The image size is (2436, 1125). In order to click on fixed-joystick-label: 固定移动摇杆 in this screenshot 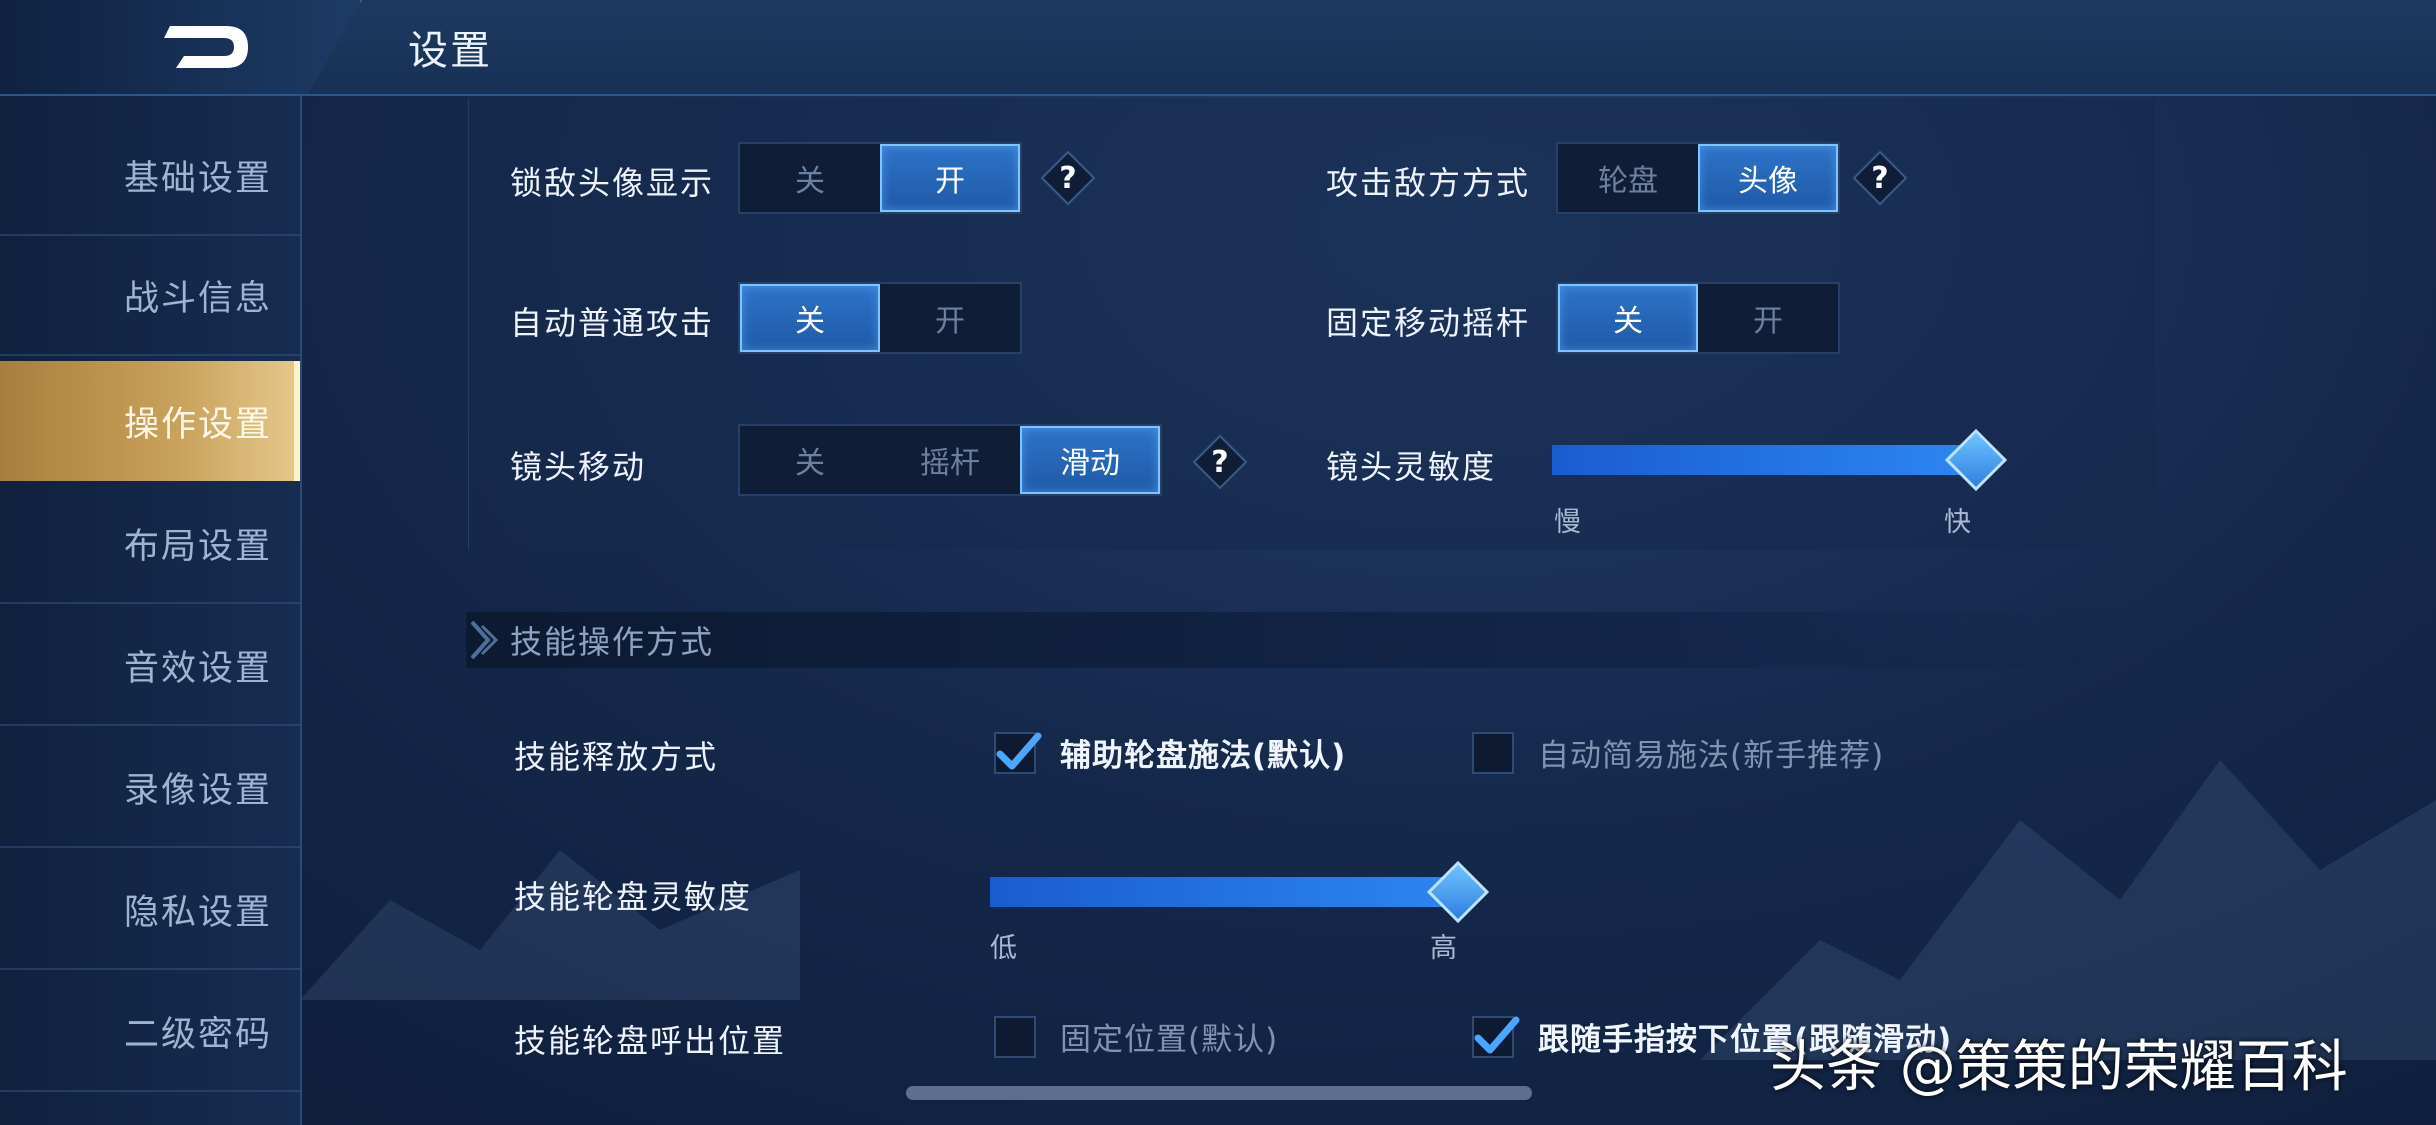, I will do `click(1428, 323)`.